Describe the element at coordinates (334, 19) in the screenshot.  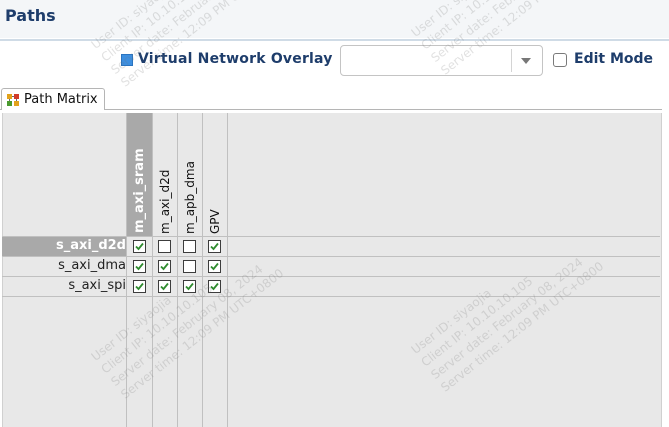
I see `panel-header: Paths` at that location.